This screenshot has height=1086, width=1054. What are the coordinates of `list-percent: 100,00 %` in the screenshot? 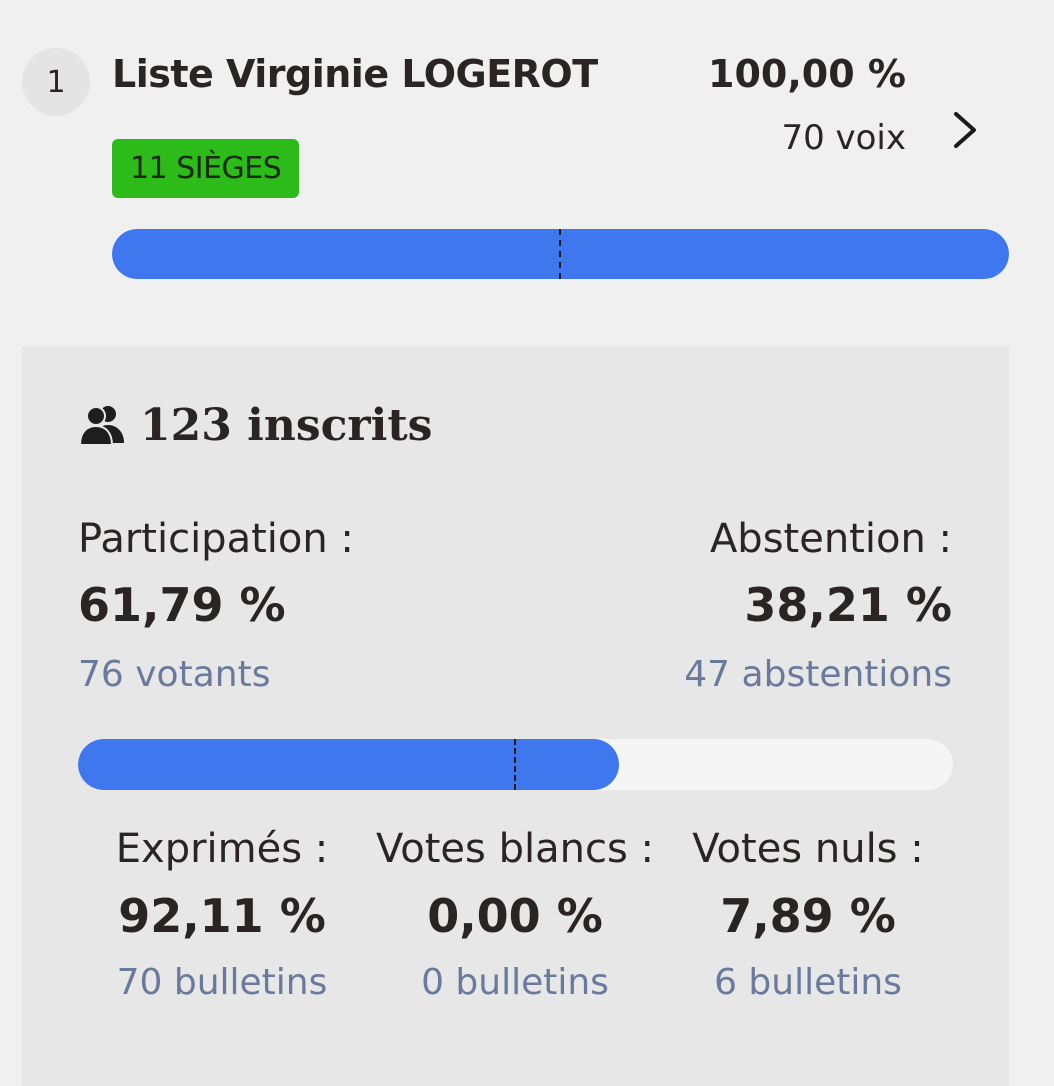 It's located at (807, 74).